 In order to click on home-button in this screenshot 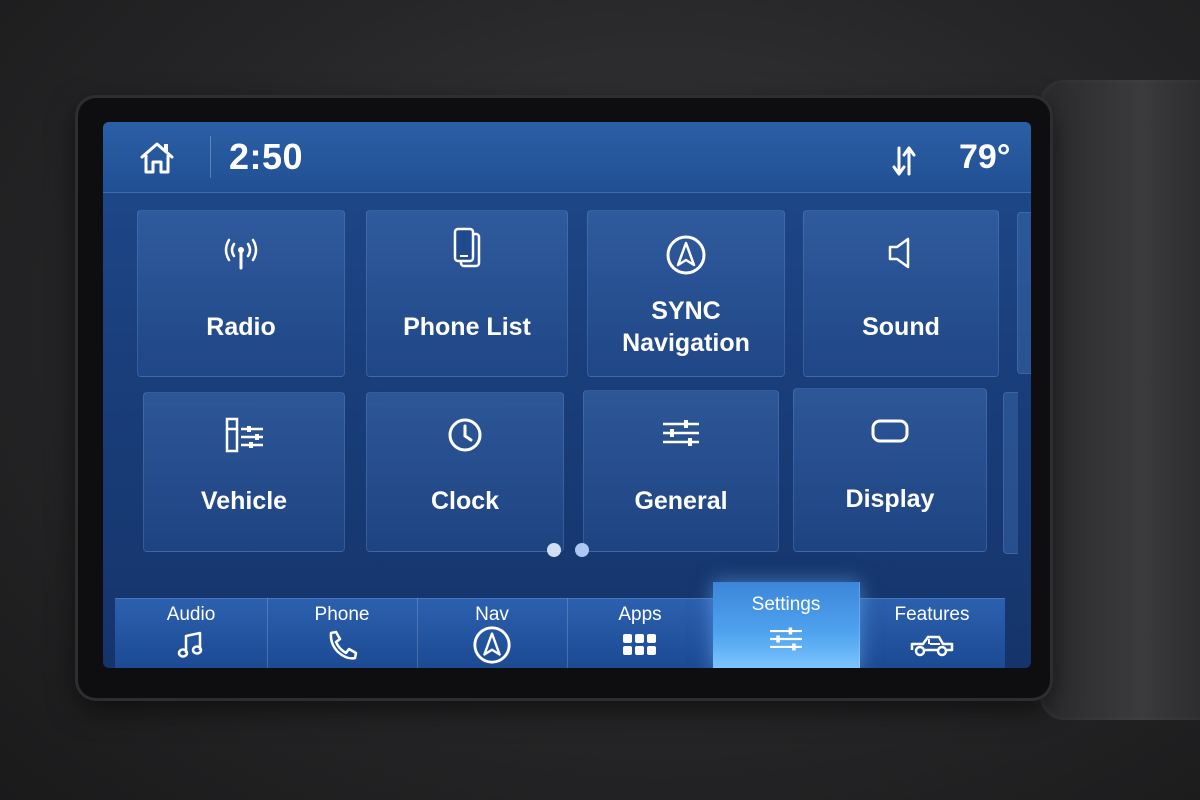, I will do `click(157, 158)`.